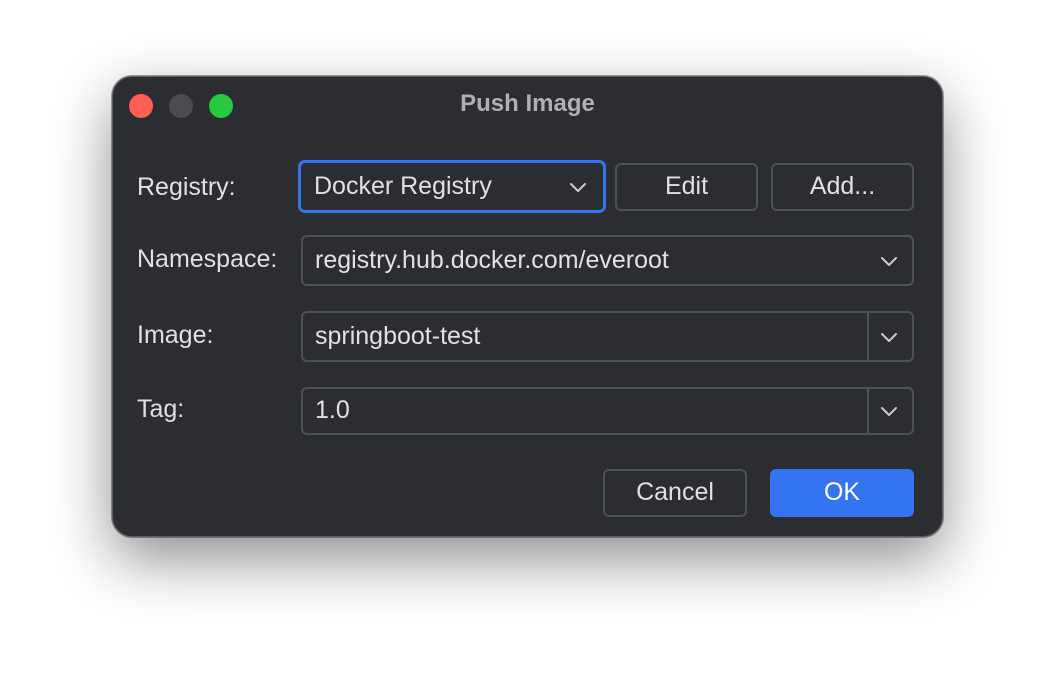 This screenshot has width=1056, height=686. What do you see at coordinates (403, 185) in the screenshot?
I see `registry-value: Docker Registry` at bounding box center [403, 185].